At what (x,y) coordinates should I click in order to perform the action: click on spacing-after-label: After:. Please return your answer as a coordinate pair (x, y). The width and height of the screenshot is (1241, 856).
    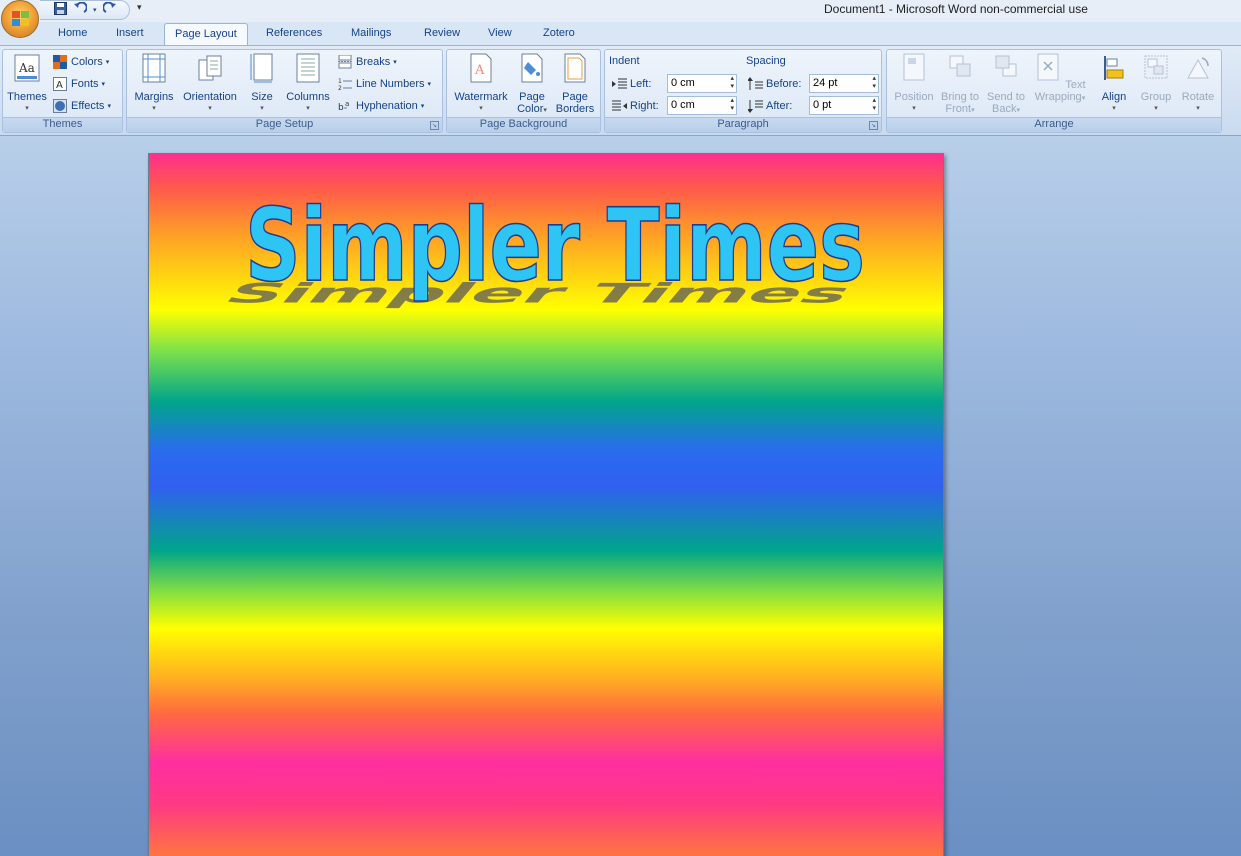
    Looking at the image, I should click on (769, 106).